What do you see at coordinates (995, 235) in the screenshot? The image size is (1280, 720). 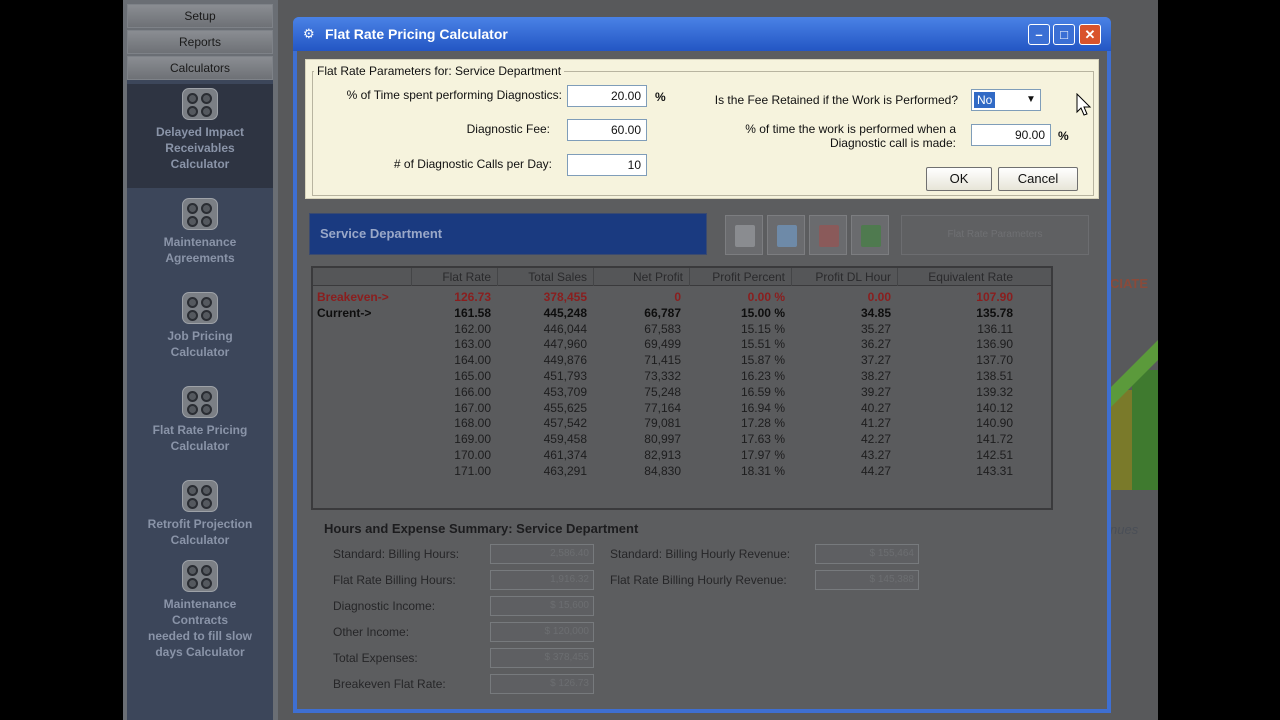 I see `flat-rate-parameters-button: Flat Rate Parameters` at bounding box center [995, 235].